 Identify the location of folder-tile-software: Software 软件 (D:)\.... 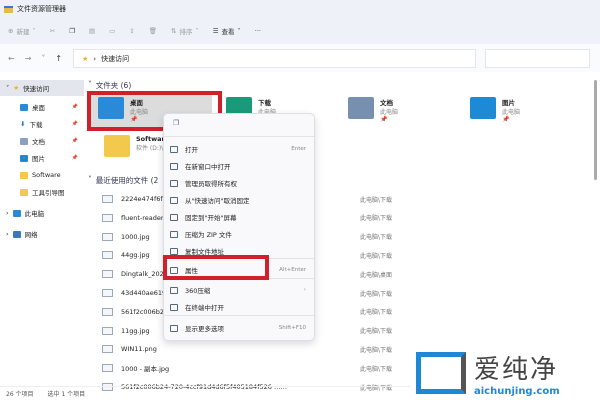
(136, 146).